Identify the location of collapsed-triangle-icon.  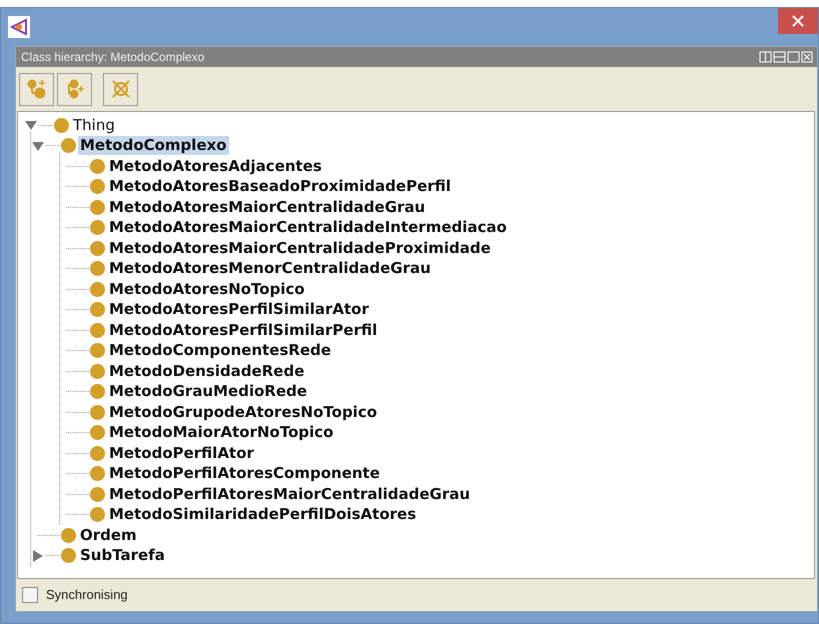
(38, 555).